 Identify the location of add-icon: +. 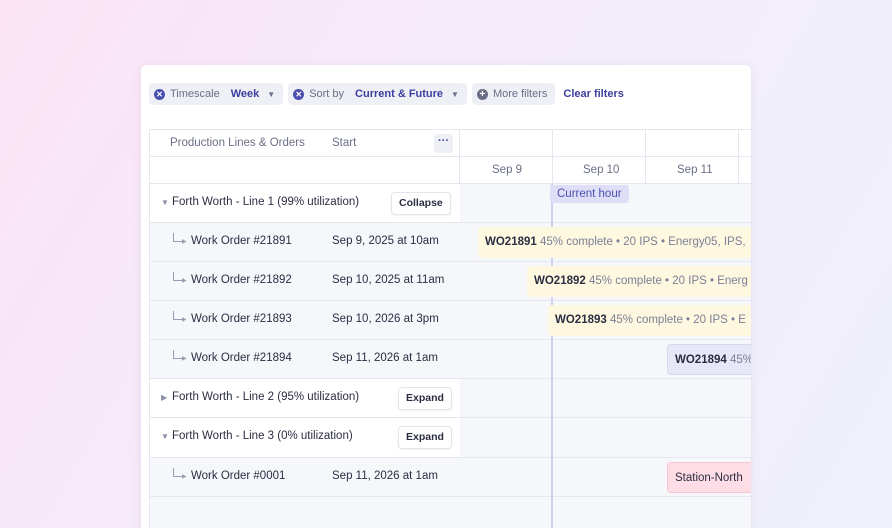
(482, 94).